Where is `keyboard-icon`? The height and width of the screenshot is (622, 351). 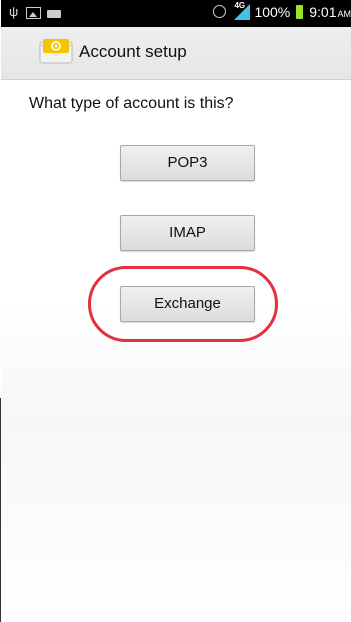
keyboard-icon is located at coordinates (54, 13).